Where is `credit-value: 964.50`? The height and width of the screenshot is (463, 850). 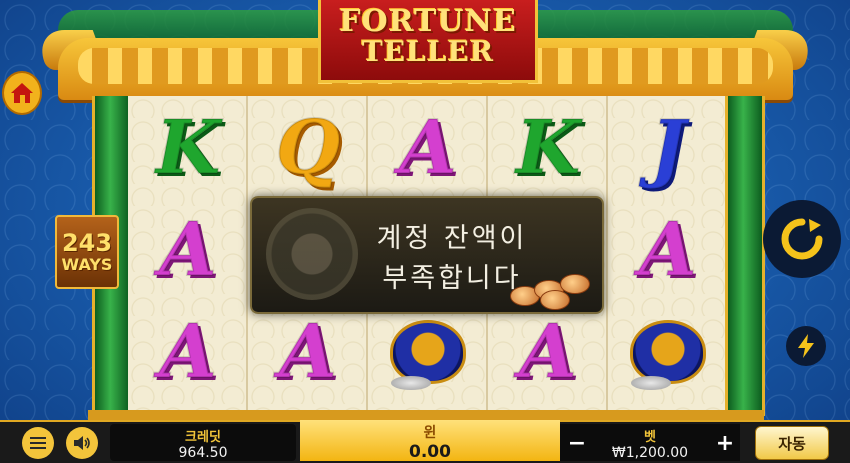
credit-value: 964.50 is located at coordinates (203, 453).